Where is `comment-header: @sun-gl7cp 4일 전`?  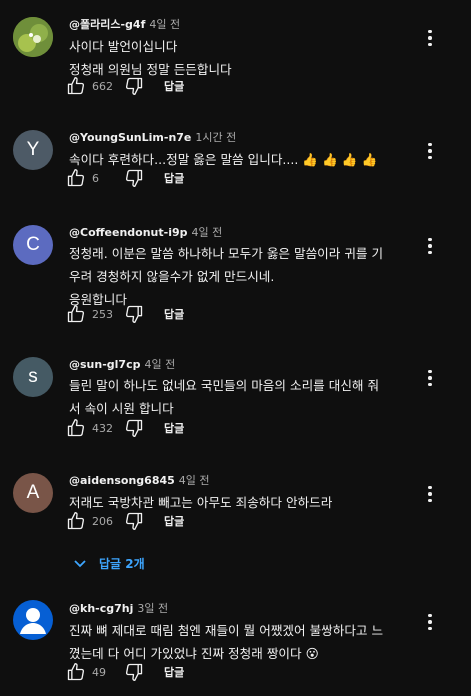
comment-header: @sun-gl7cp 4일 전 is located at coordinates (122, 364).